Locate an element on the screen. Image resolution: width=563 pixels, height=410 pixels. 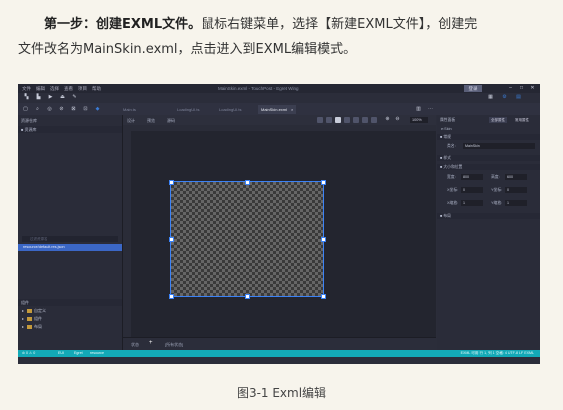
editor-toolbar: 设计 预览 源码 ⊕ ⊖ 100% is located at coordinates (279, 120).